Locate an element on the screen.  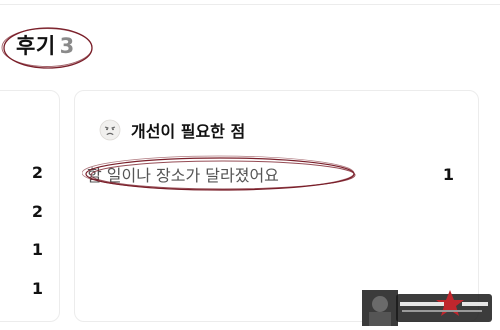
improvement-item-count: 1 is located at coordinates (448, 174).